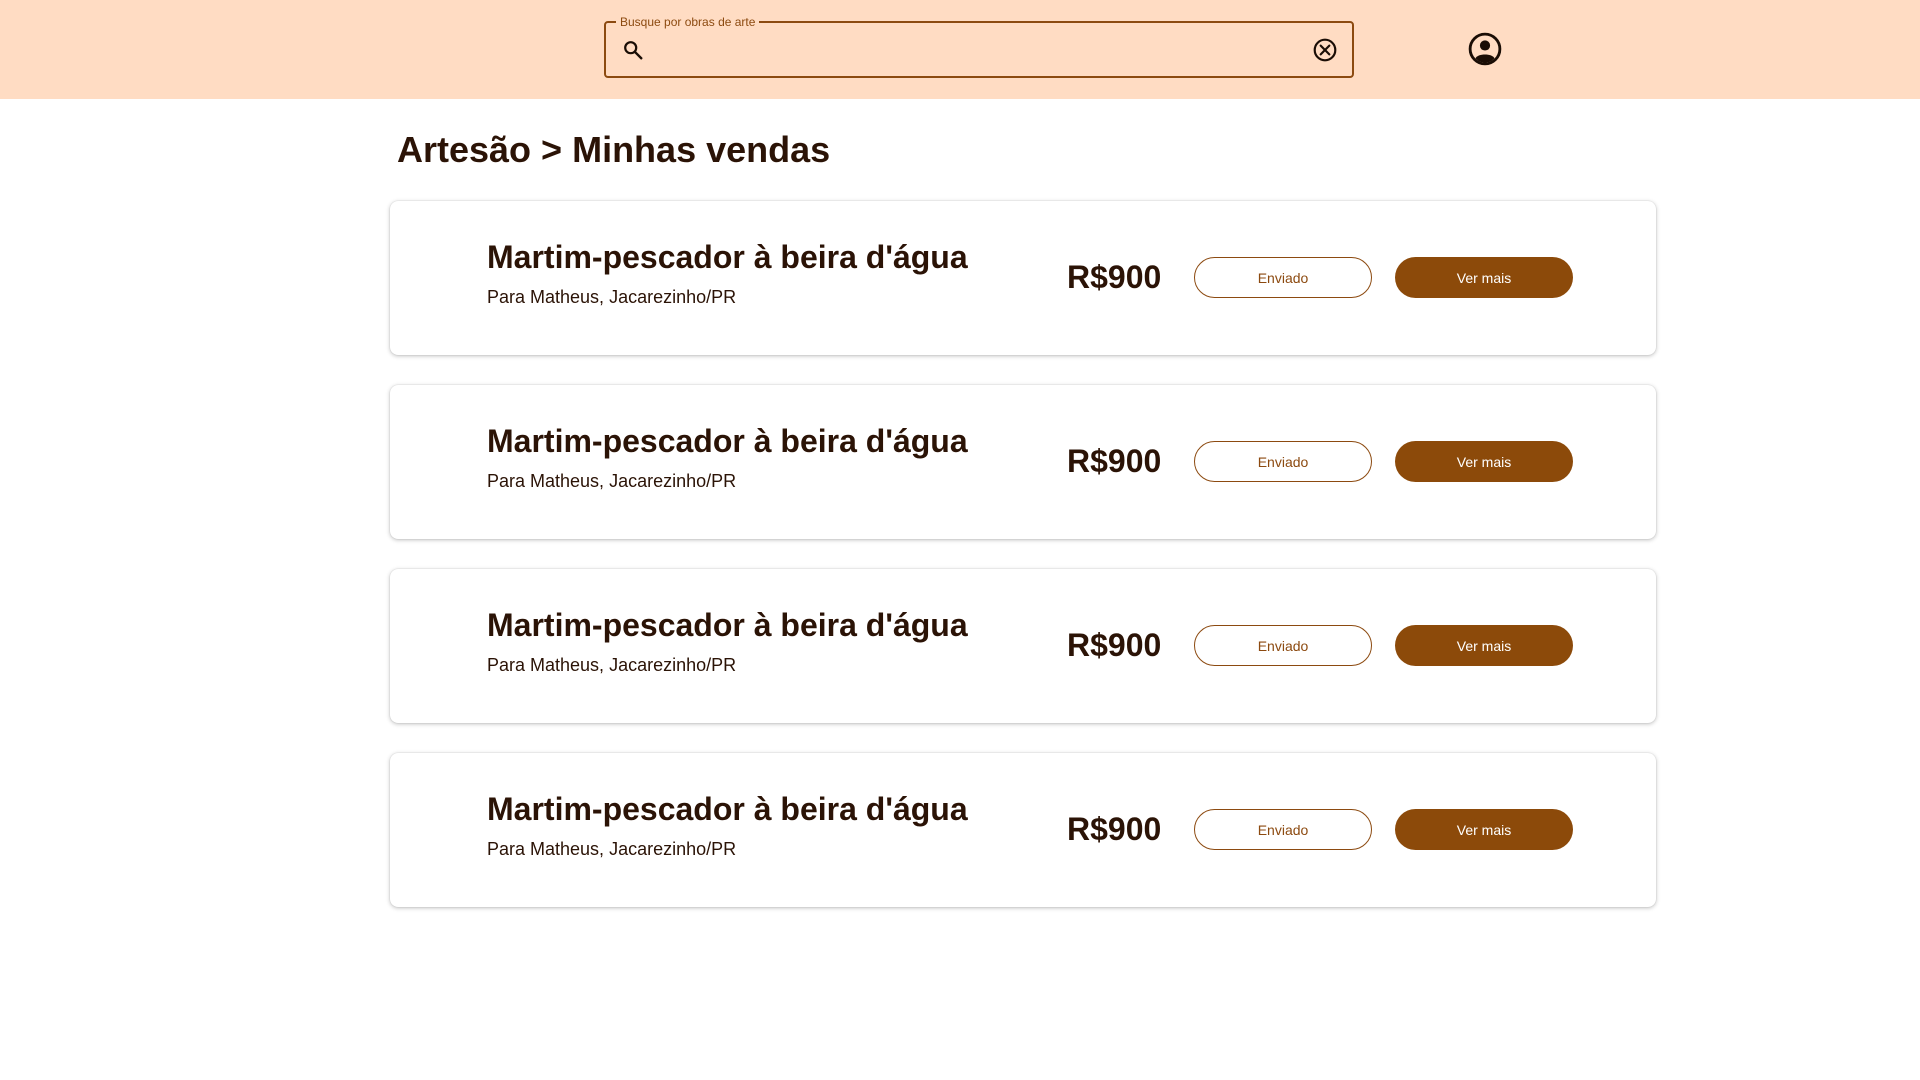 The height and width of the screenshot is (1080, 1920). Describe the element at coordinates (1485, 49) in the screenshot. I see `account-icon` at that location.